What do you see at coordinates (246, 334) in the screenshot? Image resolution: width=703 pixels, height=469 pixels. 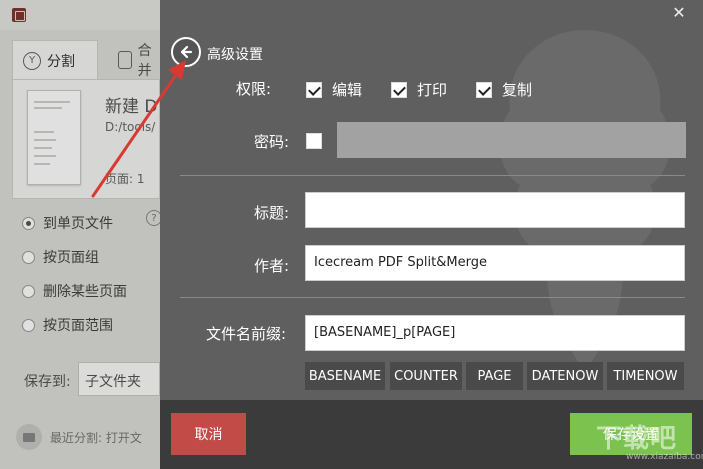 I see `filename-prefix-label: 文件名前缀:` at bounding box center [246, 334].